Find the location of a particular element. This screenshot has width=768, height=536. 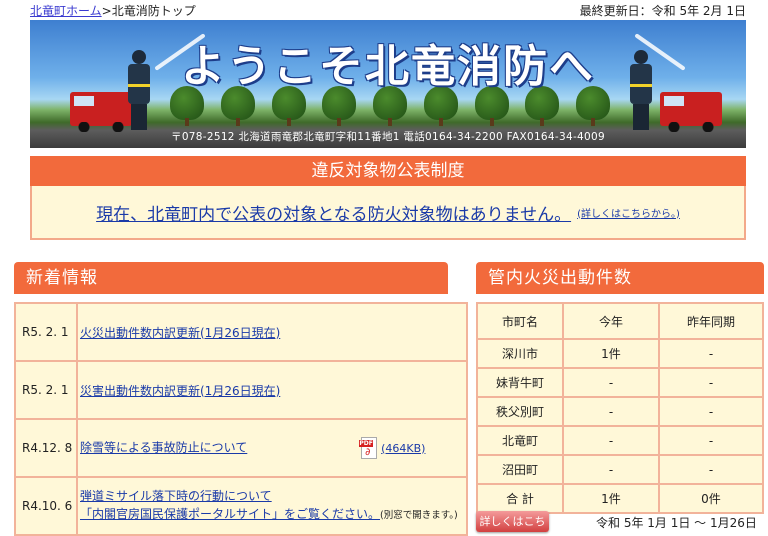

last-updated: 最終更新日：令和 5年 2月 1日 is located at coordinates (662, 11).